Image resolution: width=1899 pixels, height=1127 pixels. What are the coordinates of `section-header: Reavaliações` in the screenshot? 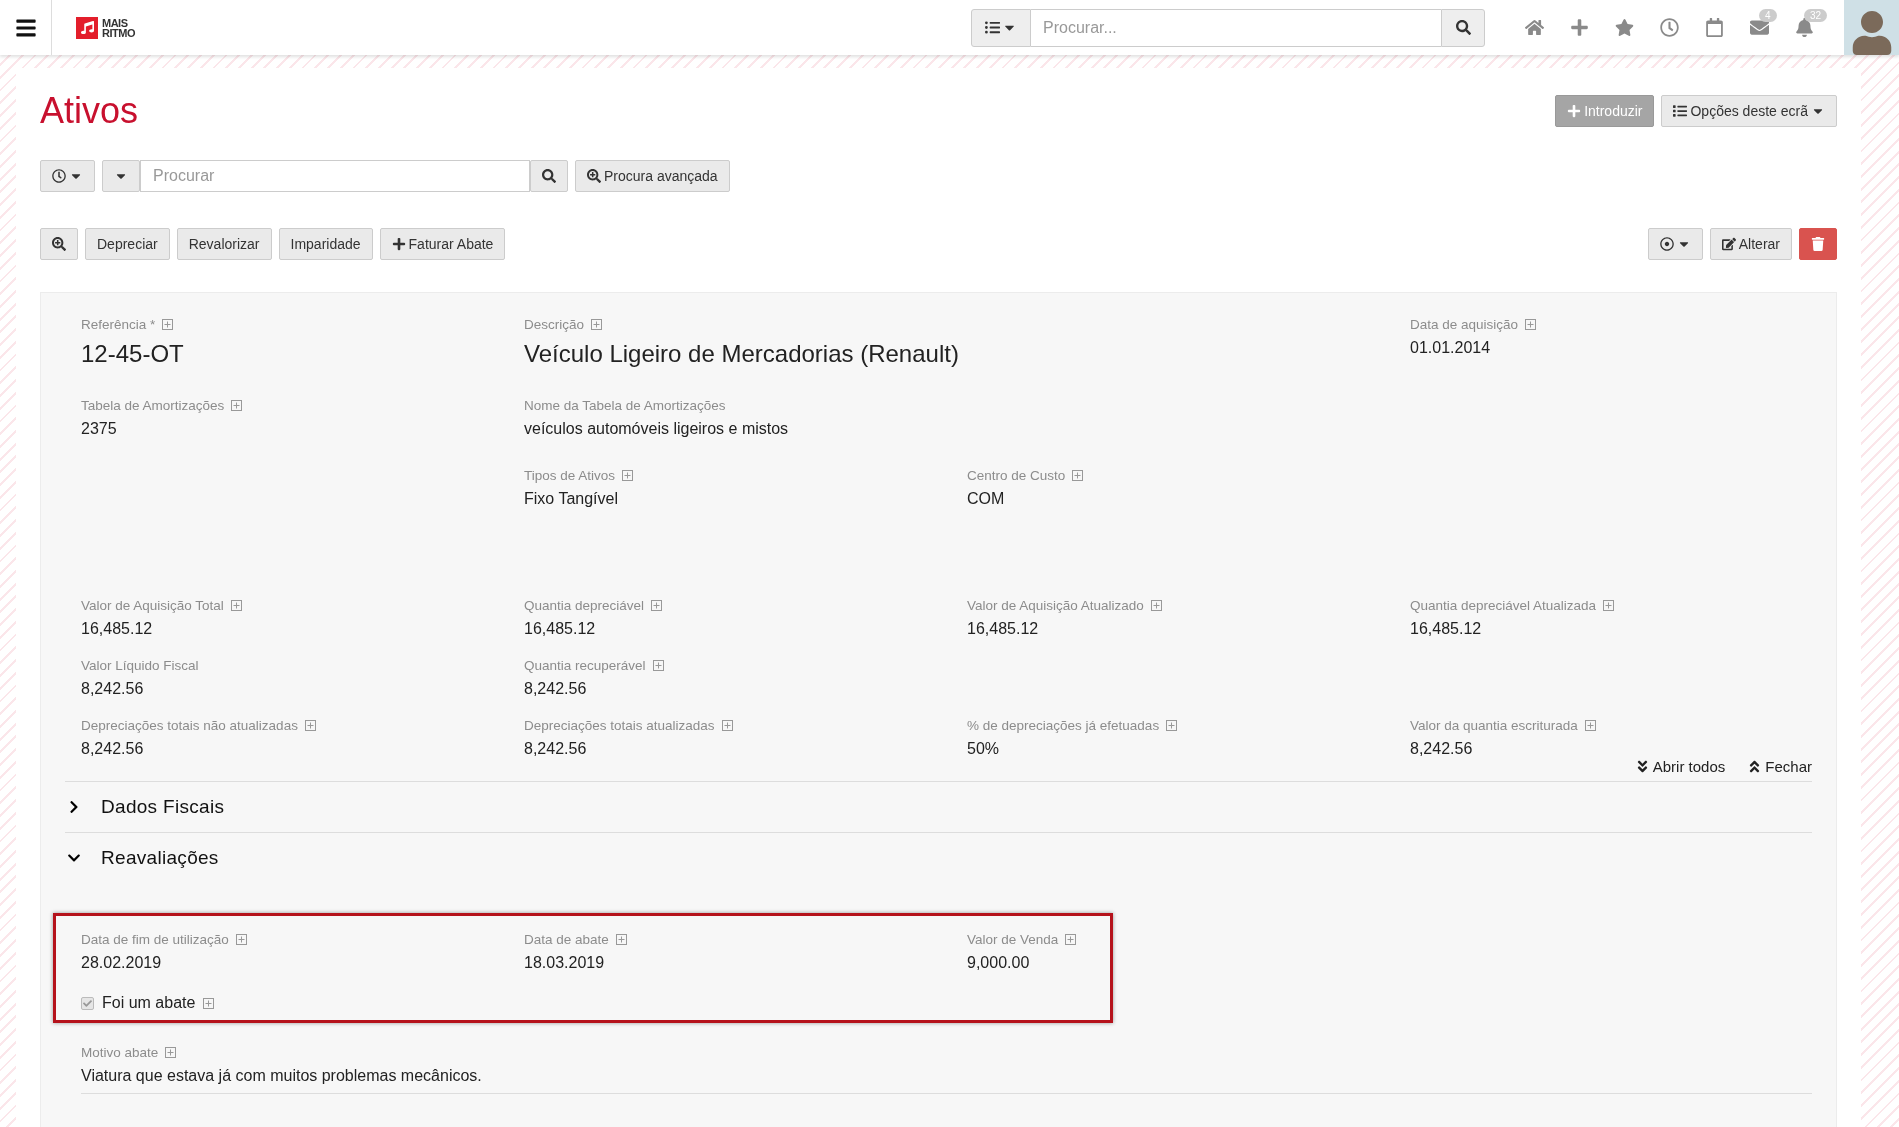 It's located at (938, 857).